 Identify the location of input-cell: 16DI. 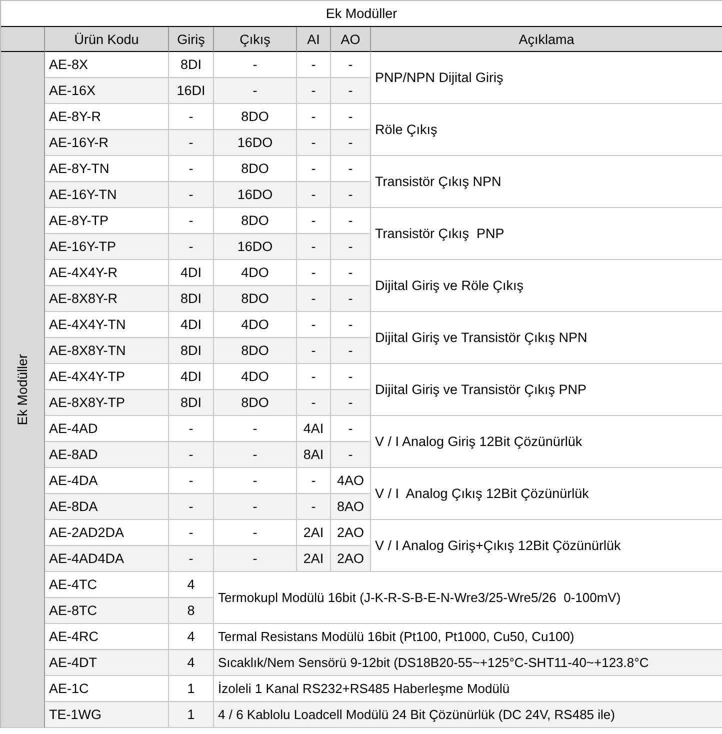
(191, 91).